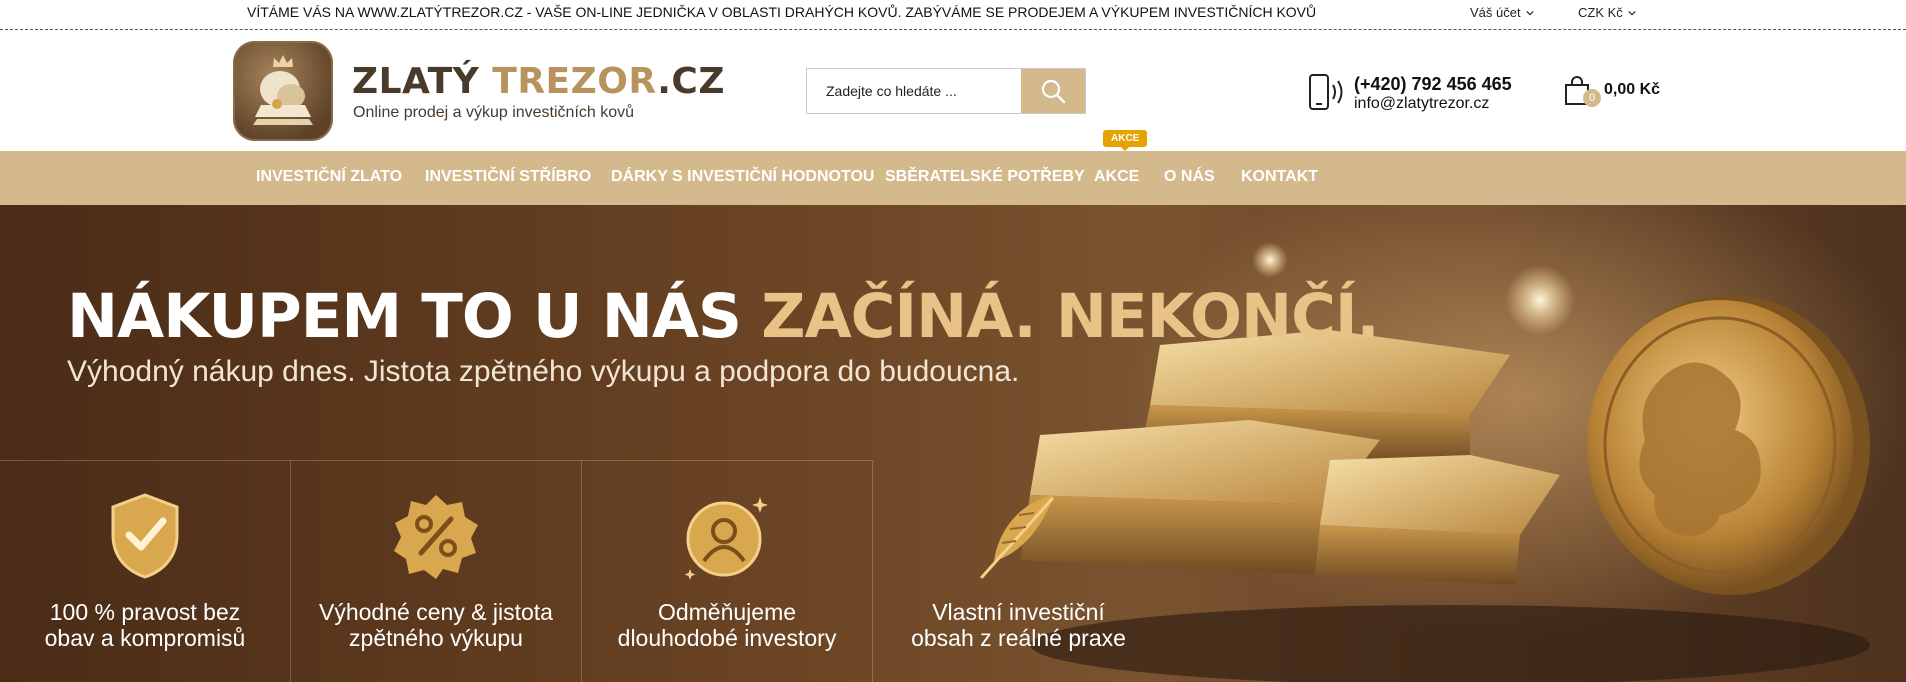  I want to click on feature-text-line2: zpětného výkupu, so click(436, 638).